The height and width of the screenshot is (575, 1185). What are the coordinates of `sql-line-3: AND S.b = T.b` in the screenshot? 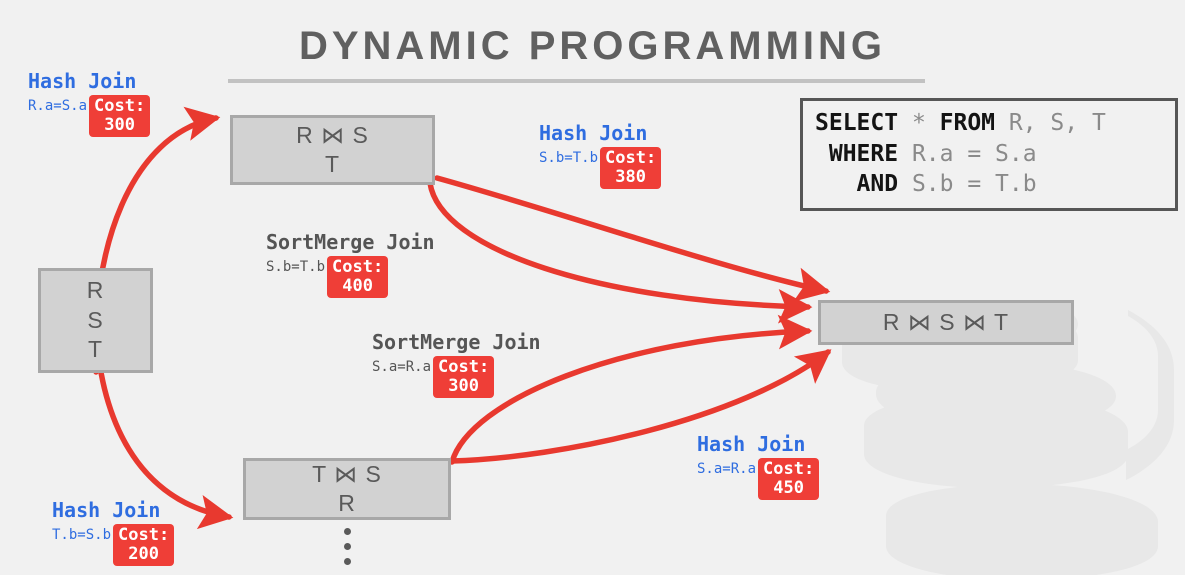 It's located at (990, 184).